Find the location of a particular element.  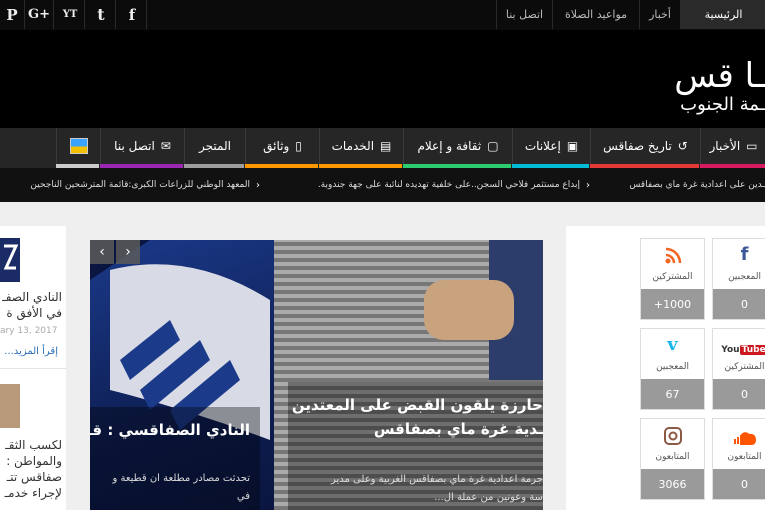

nav-item-label: المتجر is located at coordinates (215, 146).